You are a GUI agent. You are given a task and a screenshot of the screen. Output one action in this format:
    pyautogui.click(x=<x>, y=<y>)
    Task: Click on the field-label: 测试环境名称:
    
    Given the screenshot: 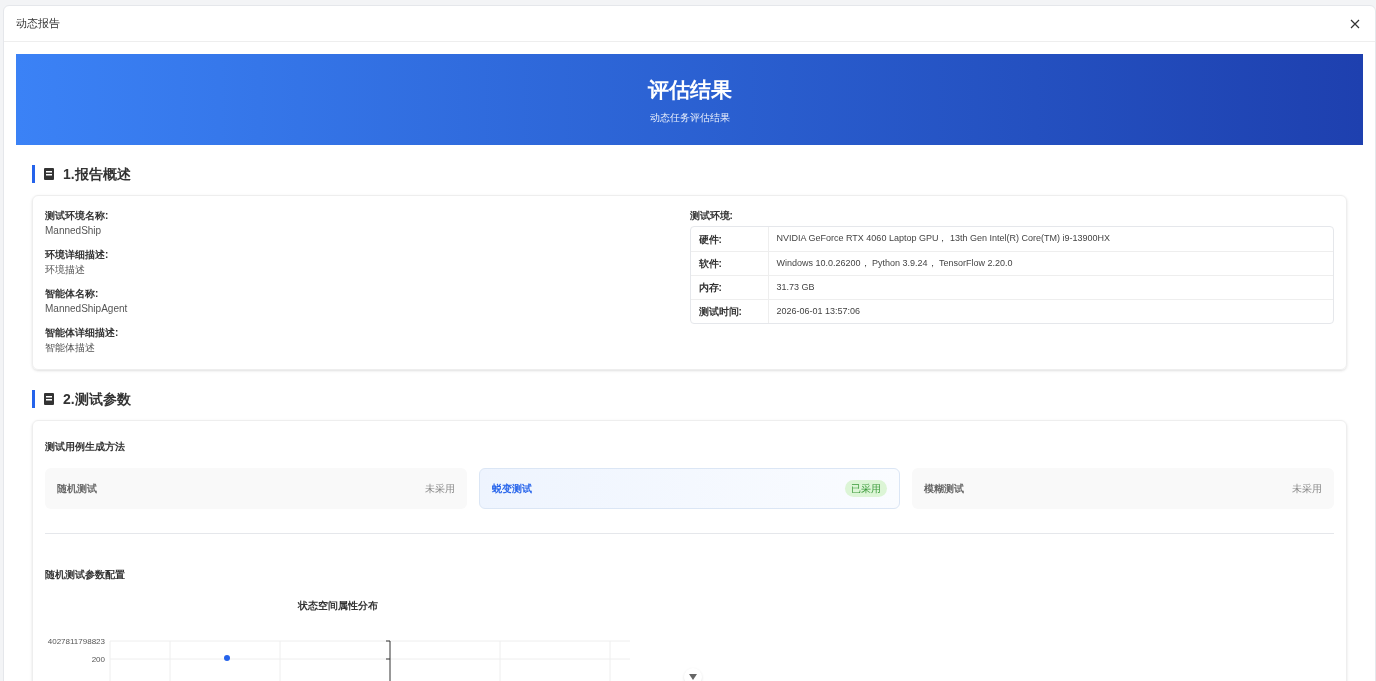 What is the action you would take?
    pyautogui.click(x=77, y=216)
    